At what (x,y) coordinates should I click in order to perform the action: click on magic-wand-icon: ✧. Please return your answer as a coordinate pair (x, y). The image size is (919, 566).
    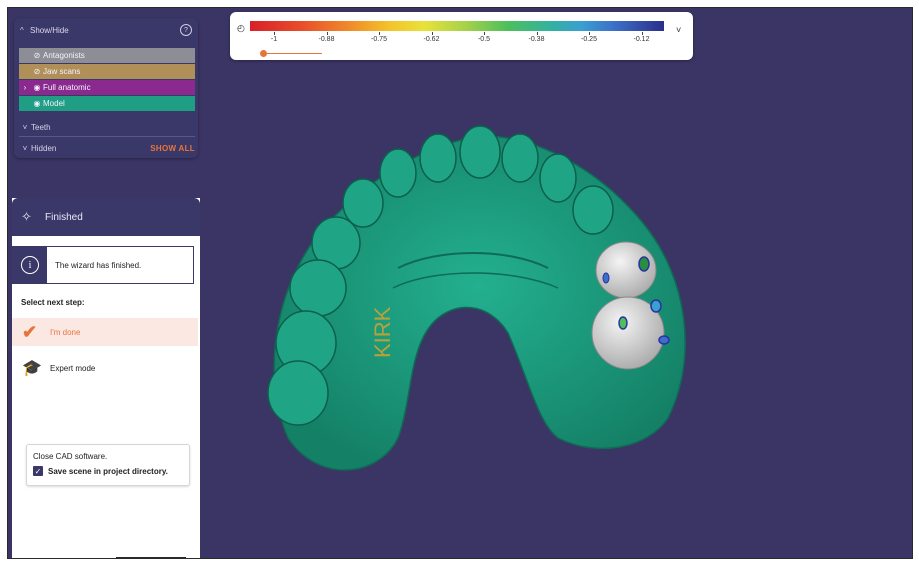
    Looking at the image, I should click on (26, 216).